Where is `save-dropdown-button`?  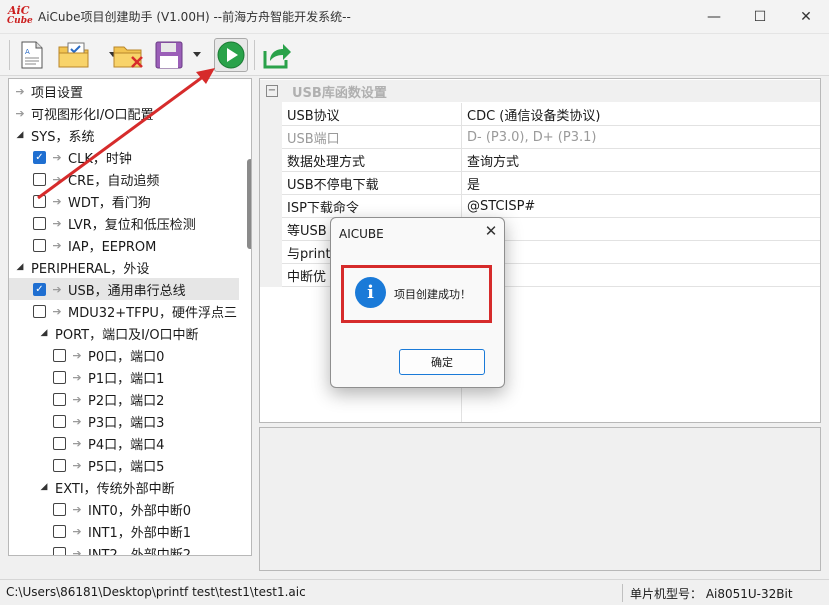
save-dropdown-button is located at coordinates (197, 55).